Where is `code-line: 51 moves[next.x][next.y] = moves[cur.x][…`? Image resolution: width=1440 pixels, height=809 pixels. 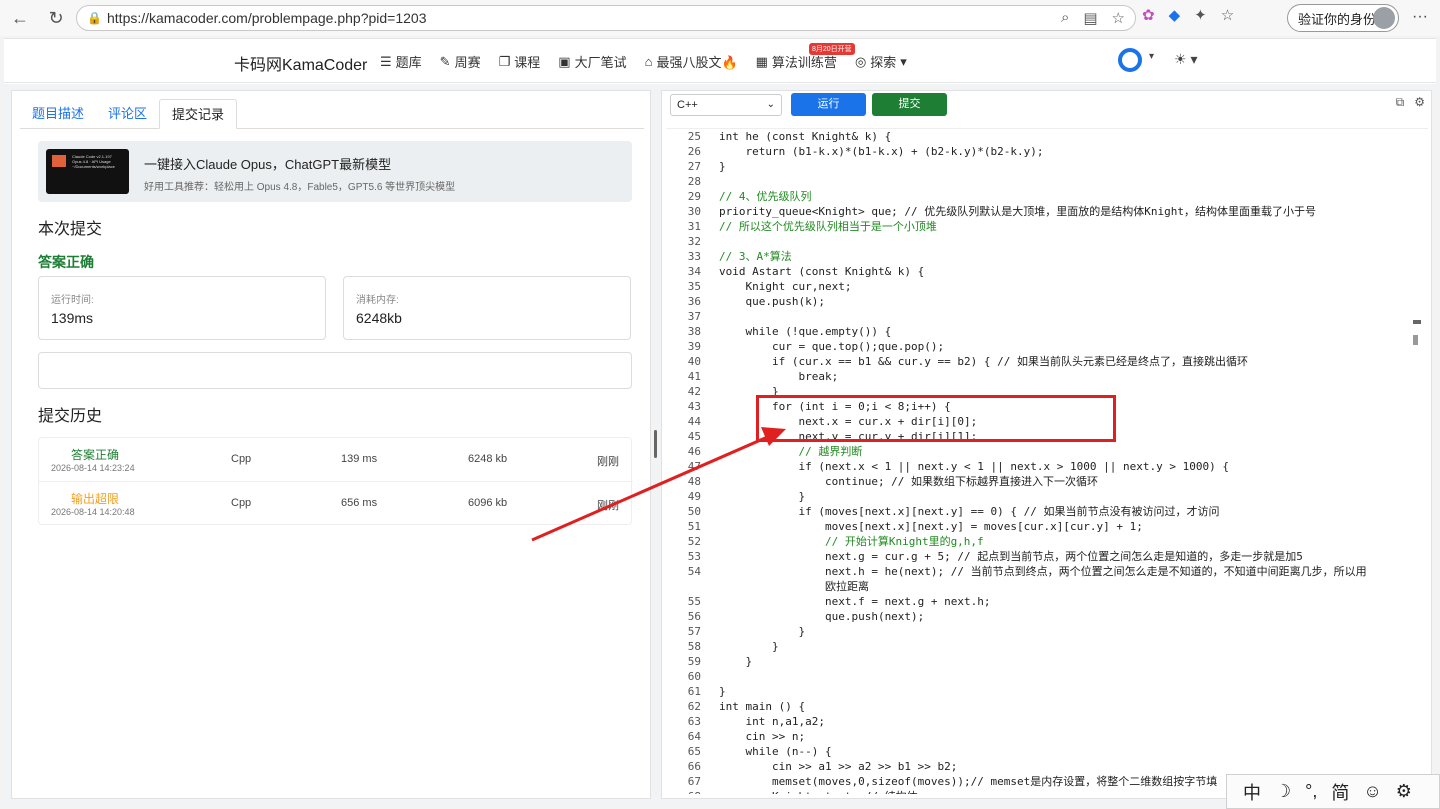
code-line: 51 moves[next.x][next.y] = moves[cur.x][… is located at coordinates (1038, 526).